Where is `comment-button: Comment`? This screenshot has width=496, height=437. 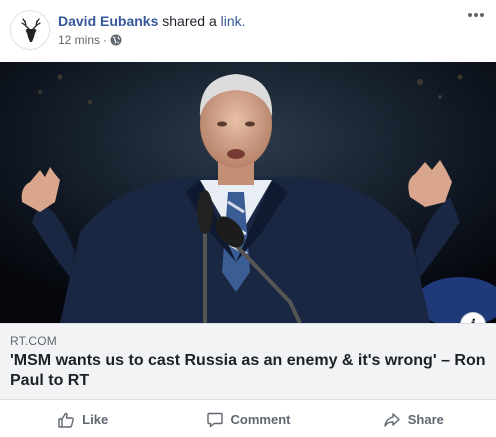 comment-button: Comment is located at coordinates (247, 419).